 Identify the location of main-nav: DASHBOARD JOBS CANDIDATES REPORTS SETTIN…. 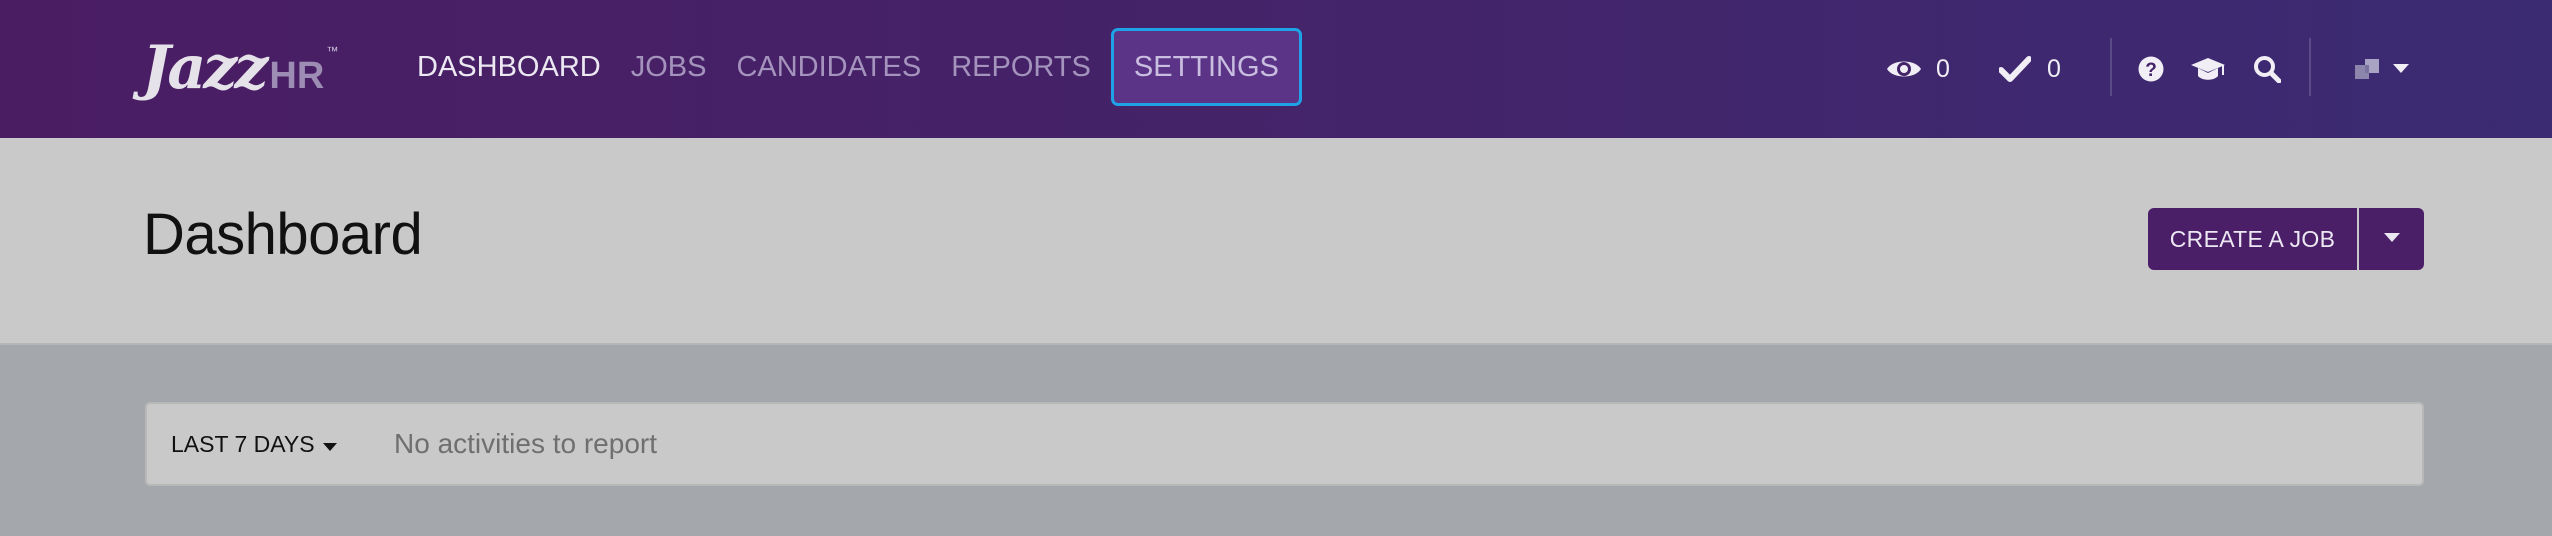
(852, 67).